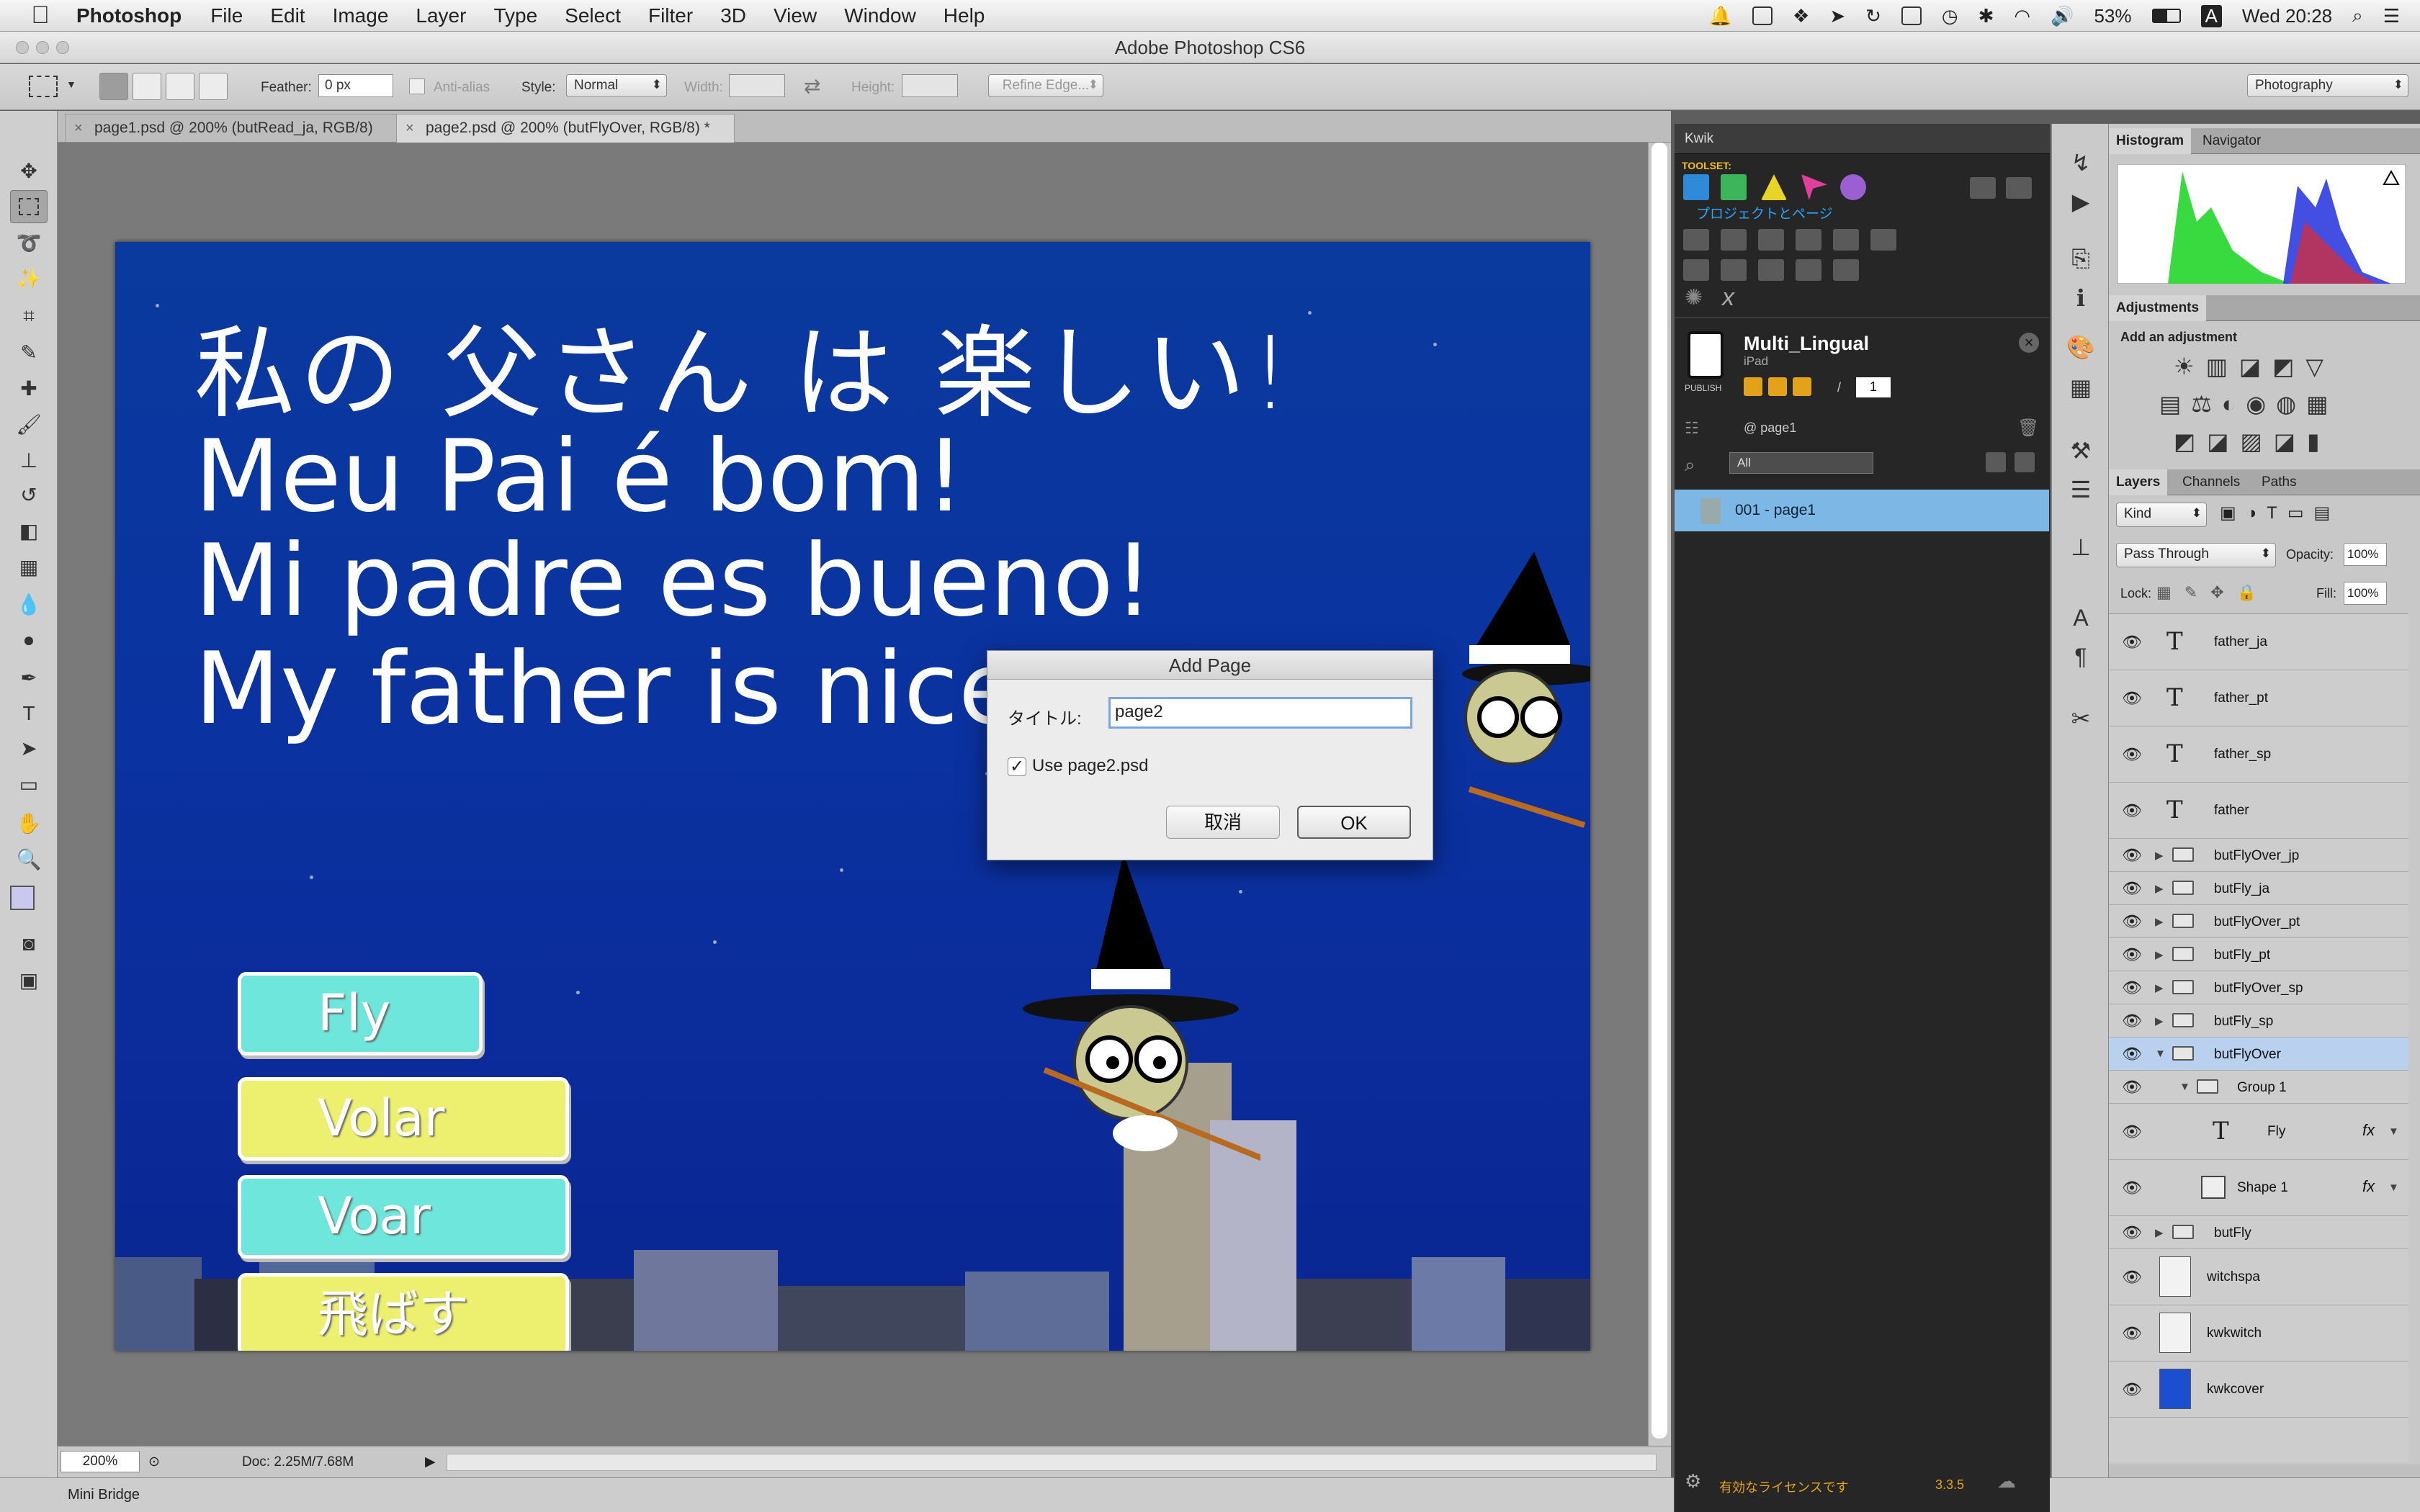 Image resolution: width=2420 pixels, height=1512 pixels. I want to click on kwik-plus-icon, so click(1696, 270).